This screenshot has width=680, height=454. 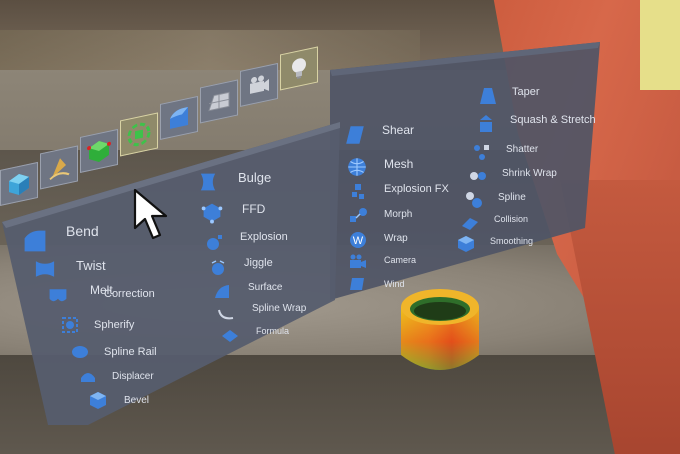 What do you see at coordinates (258, 263) in the screenshot?
I see `menu-item-label: Jiggle` at bounding box center [258, 263].